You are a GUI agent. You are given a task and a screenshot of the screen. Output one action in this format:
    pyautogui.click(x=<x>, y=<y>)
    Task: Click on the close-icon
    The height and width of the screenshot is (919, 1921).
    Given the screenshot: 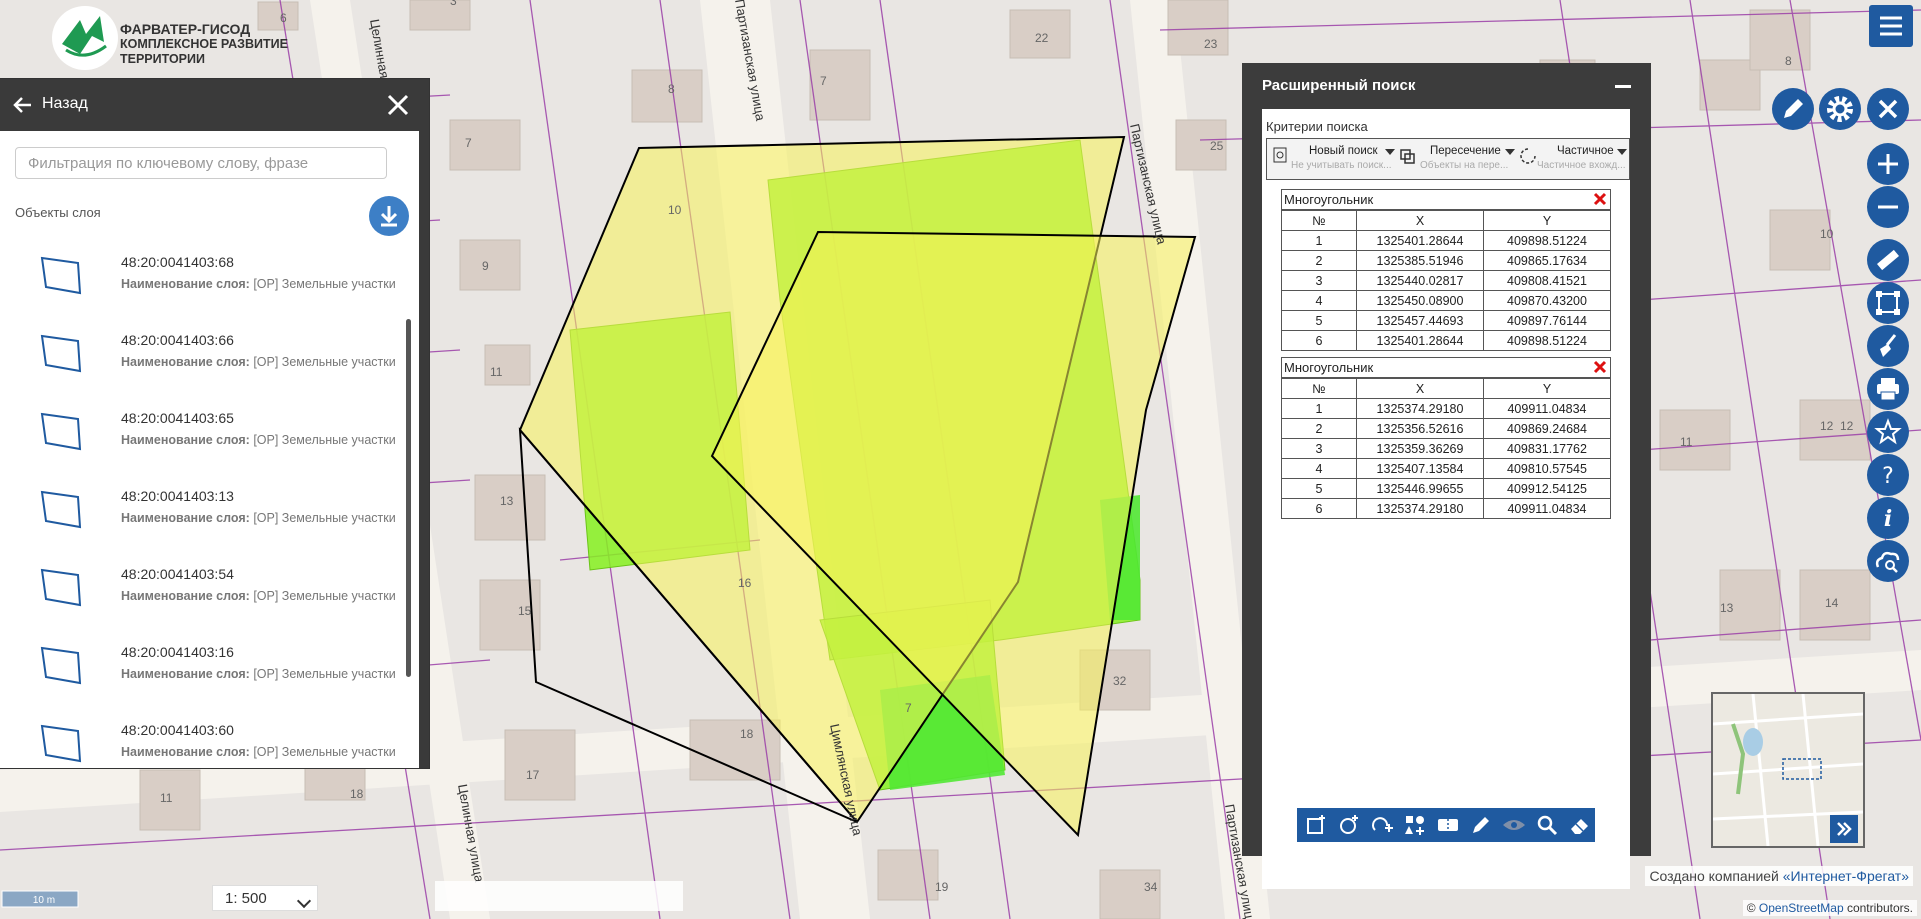 What is the action you would take?
    pyautogui.click(x=398, y=105)
    